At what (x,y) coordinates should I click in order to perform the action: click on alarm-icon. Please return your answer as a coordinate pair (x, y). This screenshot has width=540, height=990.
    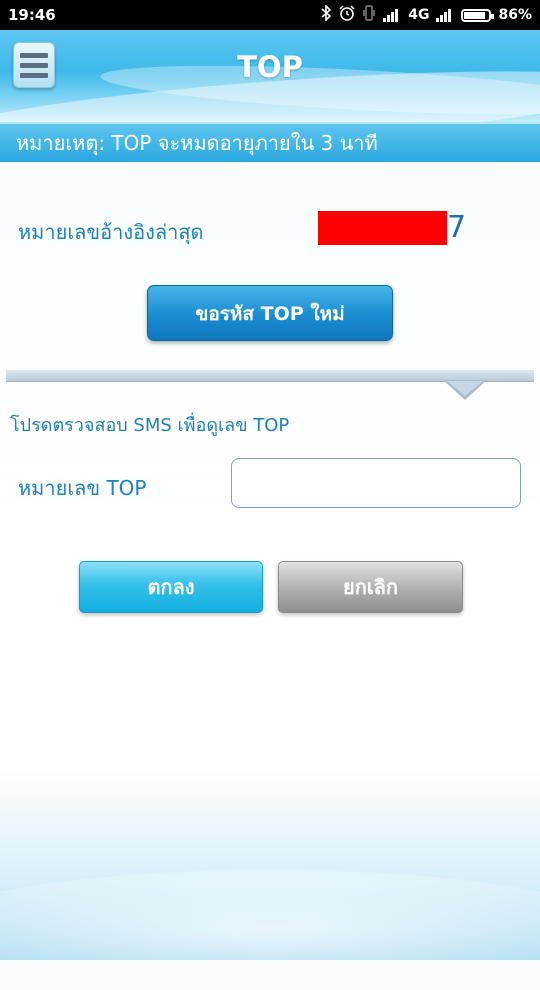
    Looking at the image, I should click on (347, 15).